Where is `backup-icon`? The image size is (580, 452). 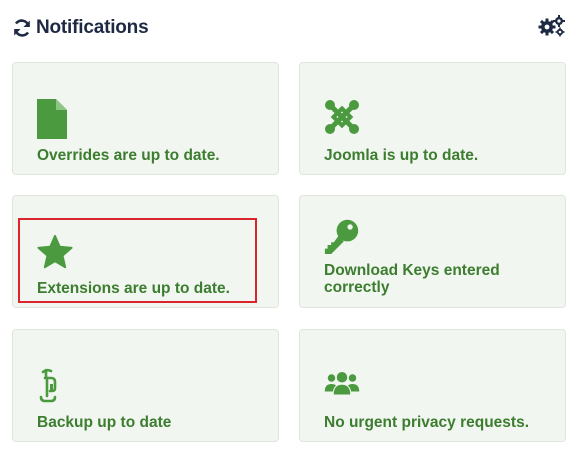
backup-icon is located at coordinates (55, 386).